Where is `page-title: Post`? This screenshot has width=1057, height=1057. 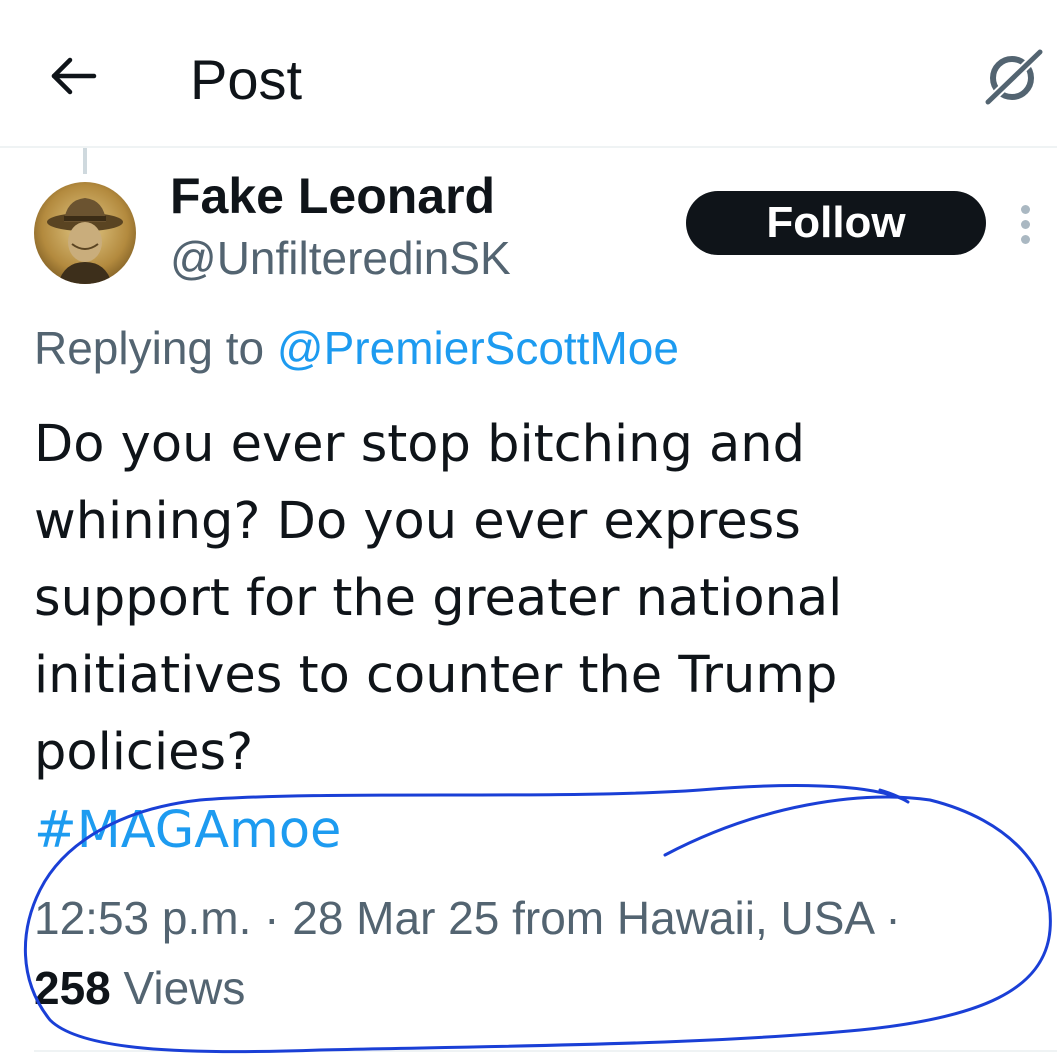 page-title: Post is located at coordinates (246, 79).